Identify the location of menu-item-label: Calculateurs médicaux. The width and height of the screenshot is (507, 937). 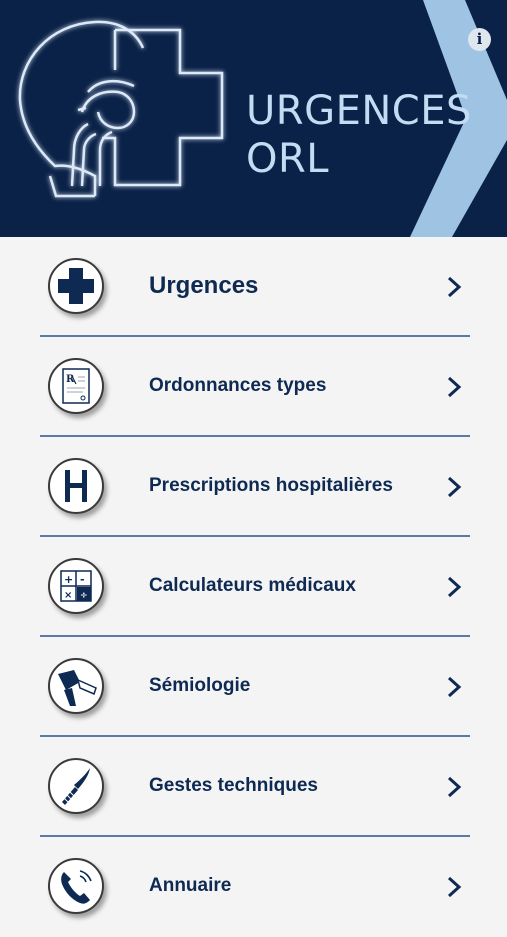
(252, 585).